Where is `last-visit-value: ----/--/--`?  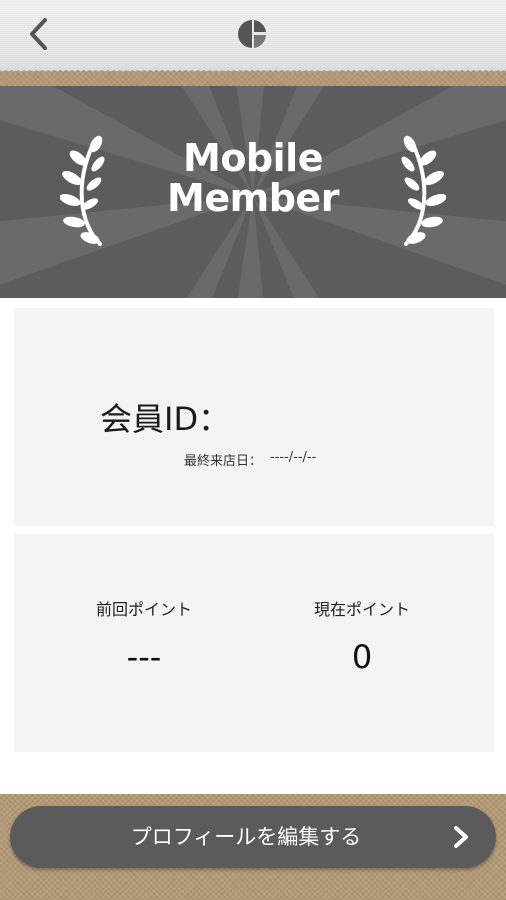 last-visit-value: ----/--/-- is located at coordinates (293, 457).